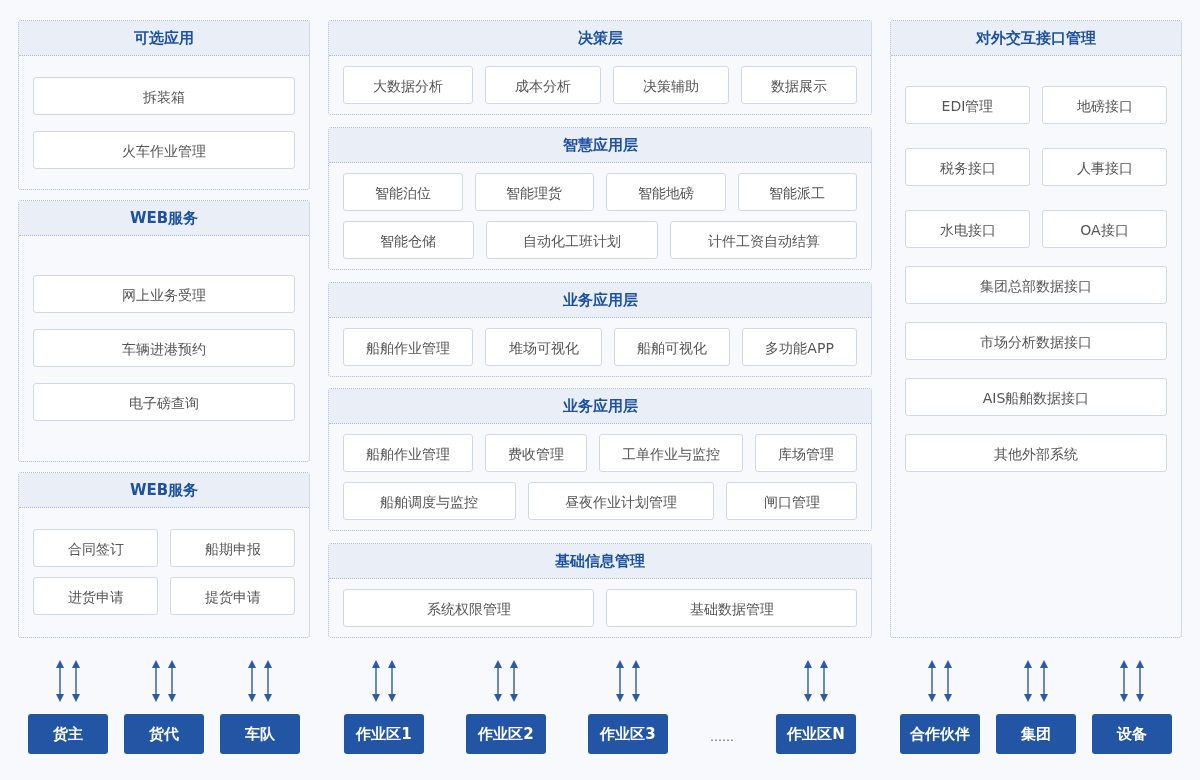 The height and width of the screenshot is (780, 1200). I want to click on module-box: 多功能APP, so click(800, 346).